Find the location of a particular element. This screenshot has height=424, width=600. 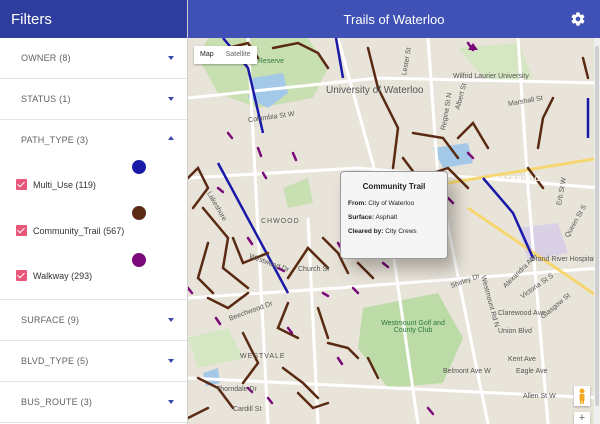

filter-section-blvd-type: BLVD_TYPE (5) is located at coordinates (93, 361).